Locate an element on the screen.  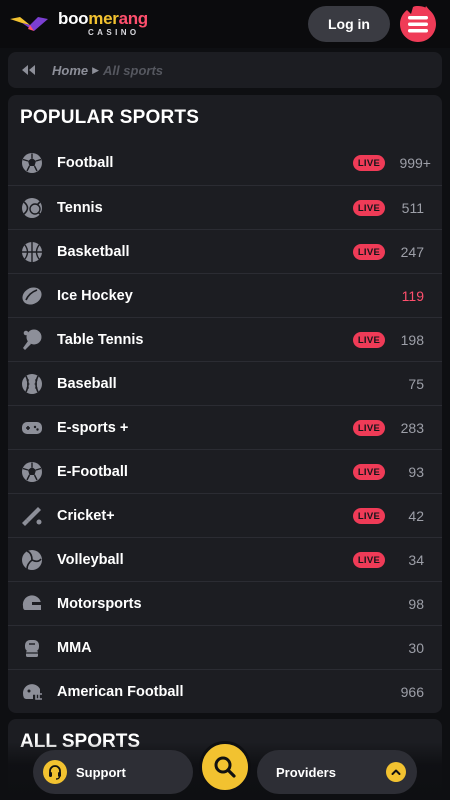
top-header: boomerang CASINO Log in is located at coordinates (225, 24).